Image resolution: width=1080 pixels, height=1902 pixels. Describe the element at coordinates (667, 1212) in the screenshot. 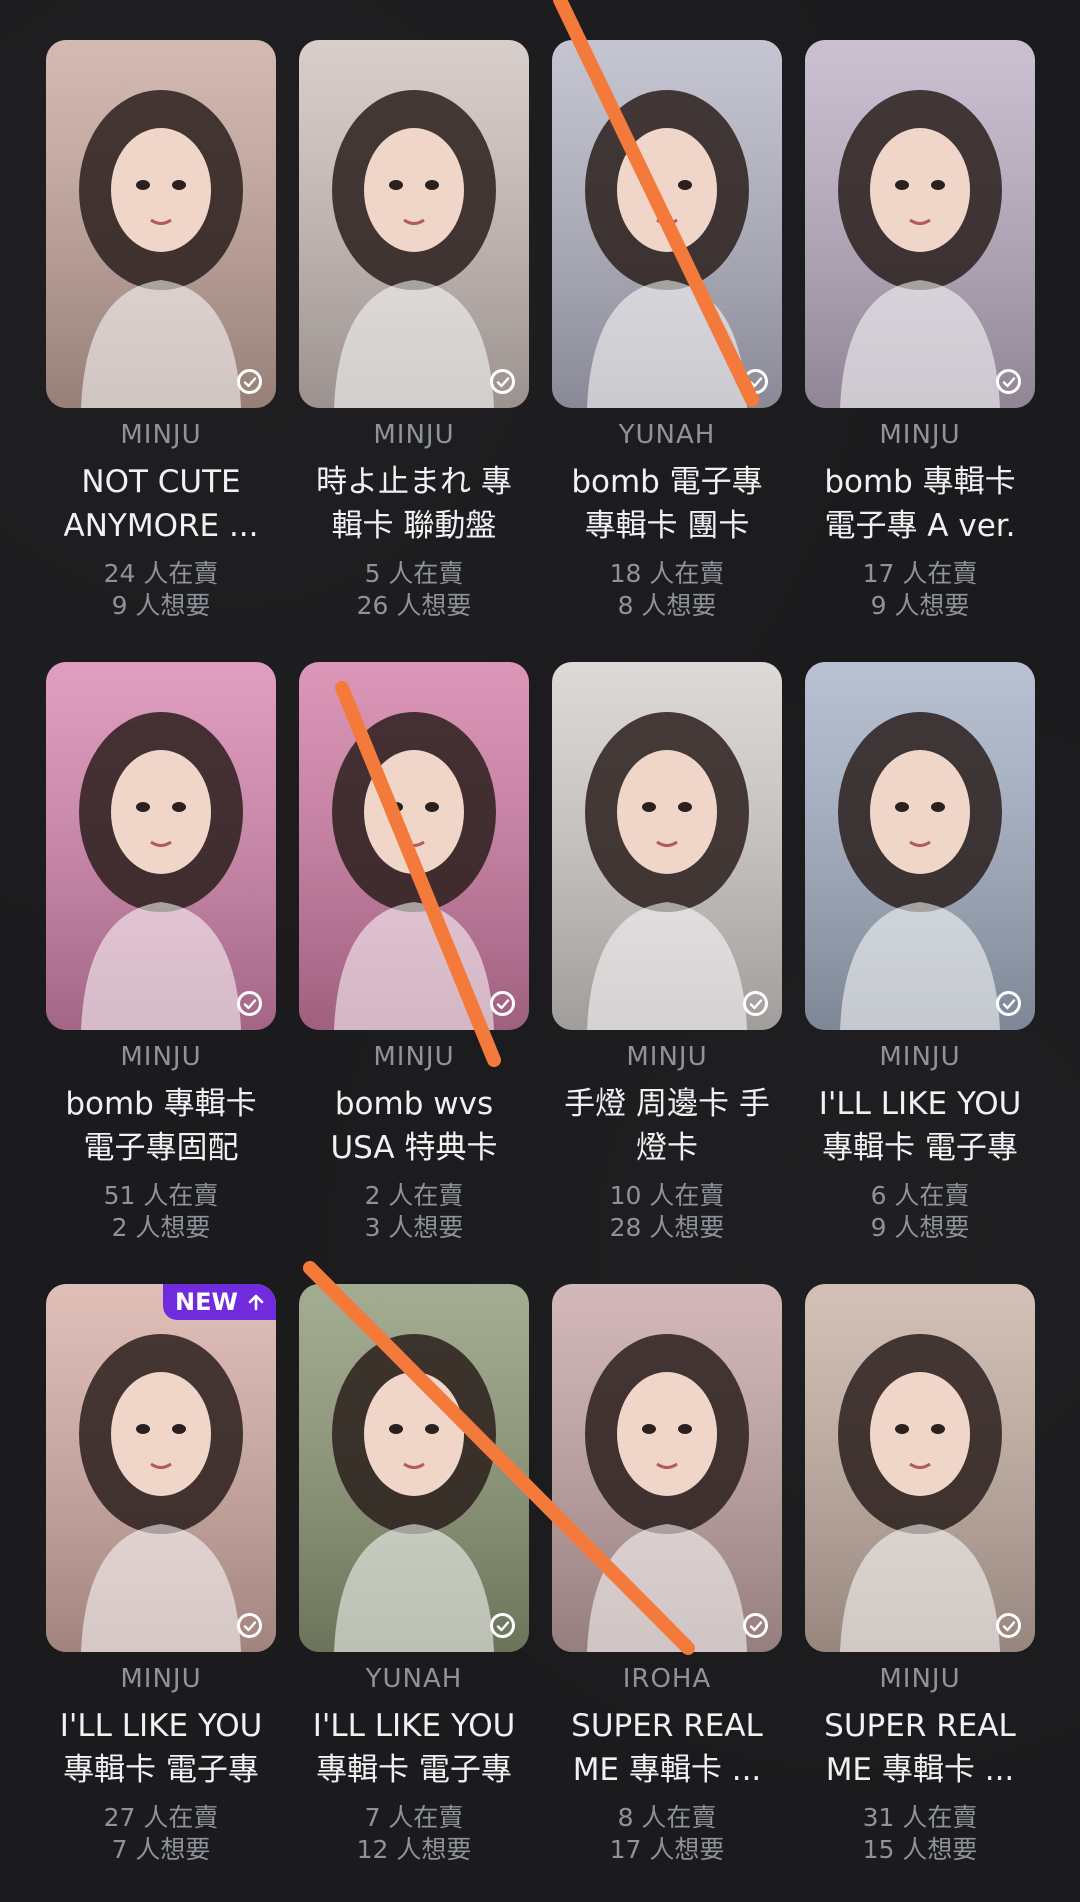

I see `card-stats: 10 人在賣 28 人想要` at that location.